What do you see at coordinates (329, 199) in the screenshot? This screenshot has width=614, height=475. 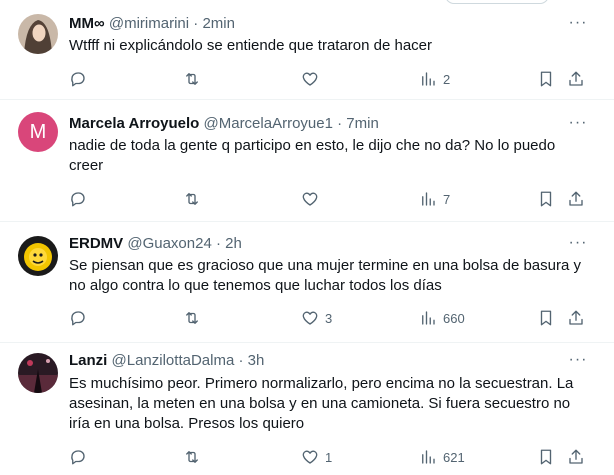 I see `action-bar: 7` at bounding box center [329, 199].